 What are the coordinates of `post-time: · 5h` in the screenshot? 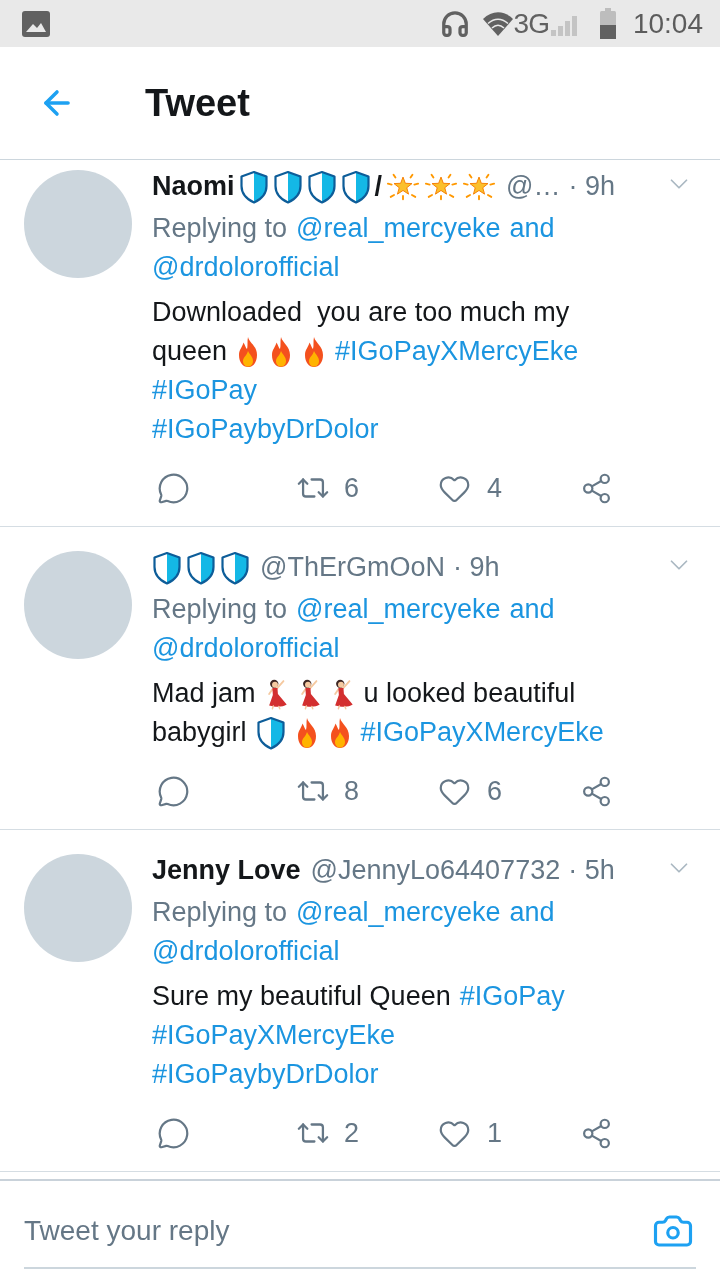 It's located at (591, 870).